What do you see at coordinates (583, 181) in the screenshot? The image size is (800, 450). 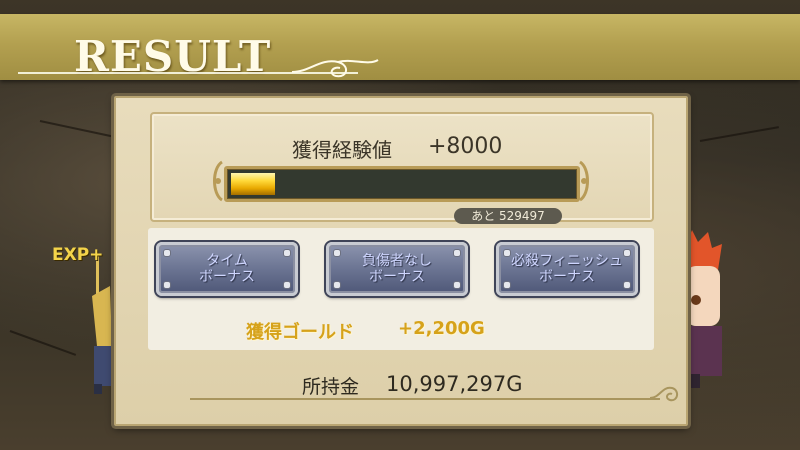 I see `bar-right-ornament` at bounding box center [583, 181].